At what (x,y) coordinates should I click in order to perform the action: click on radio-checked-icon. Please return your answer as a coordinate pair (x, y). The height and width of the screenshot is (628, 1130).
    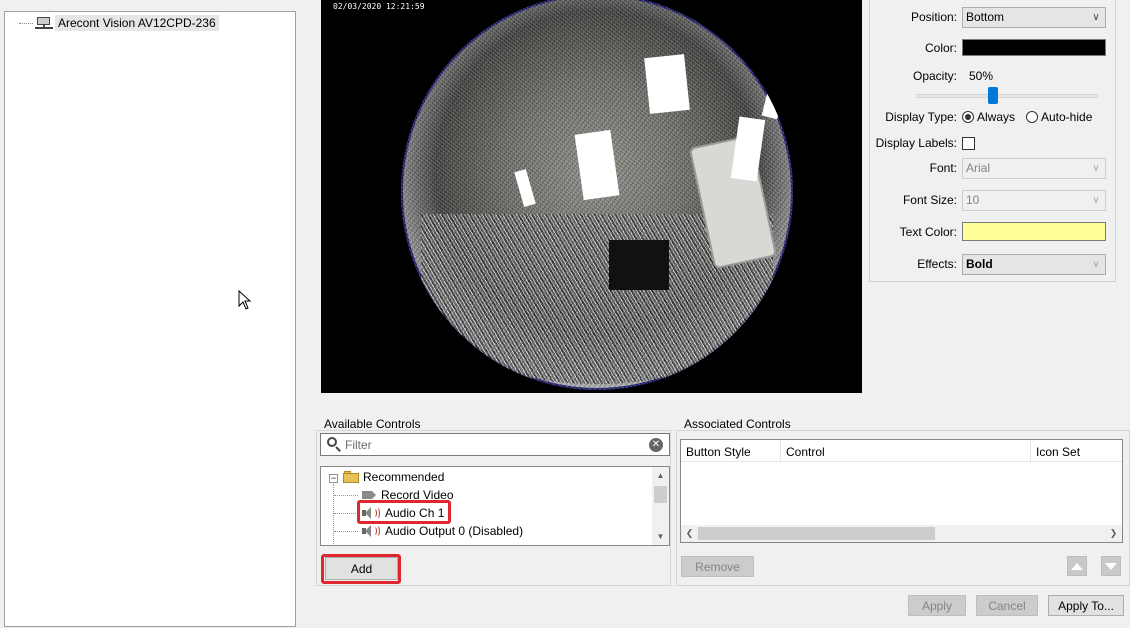
    Looking at the image, I should click on (968, 117).